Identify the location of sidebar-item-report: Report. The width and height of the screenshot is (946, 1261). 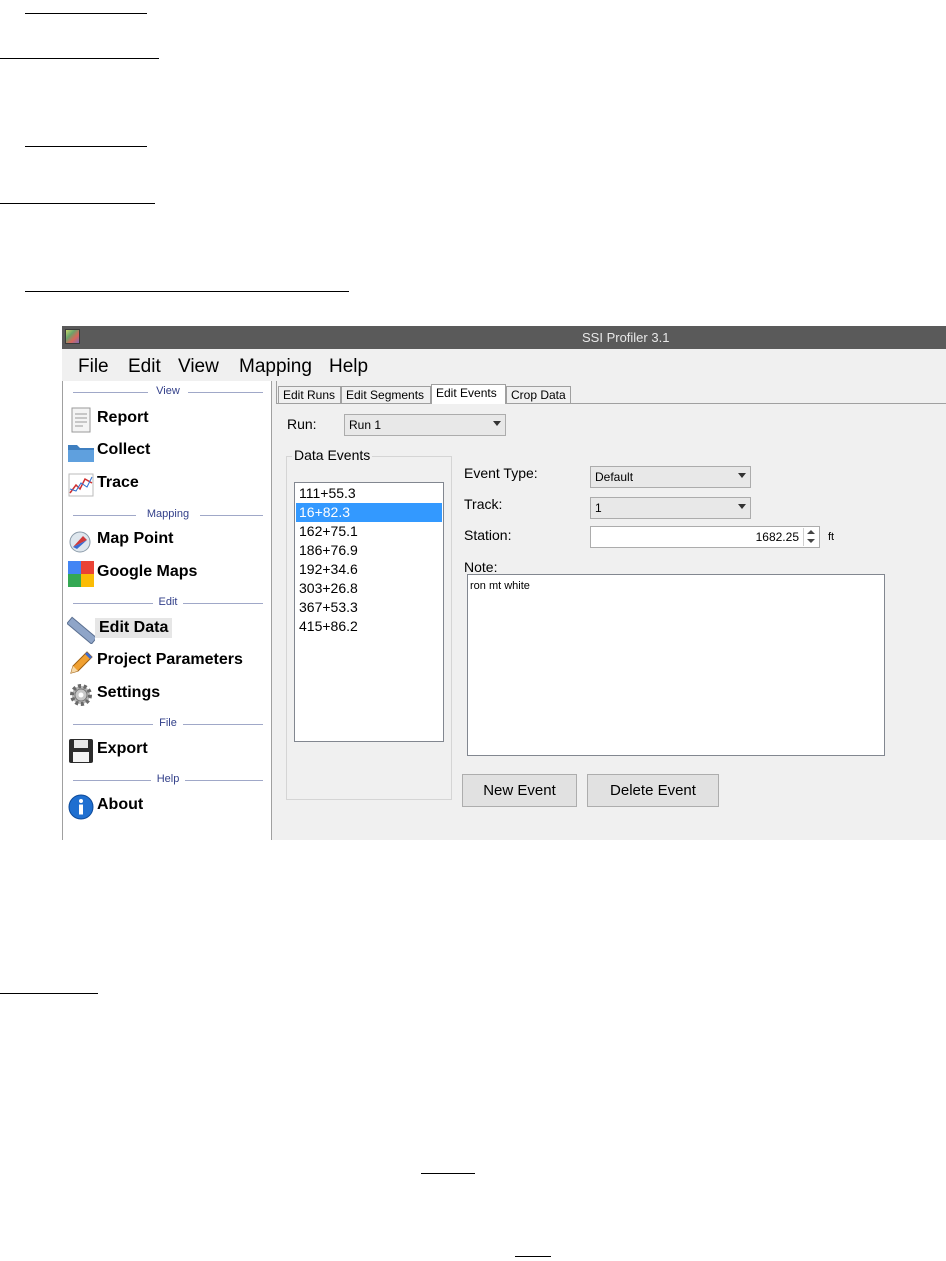
(165, 419).